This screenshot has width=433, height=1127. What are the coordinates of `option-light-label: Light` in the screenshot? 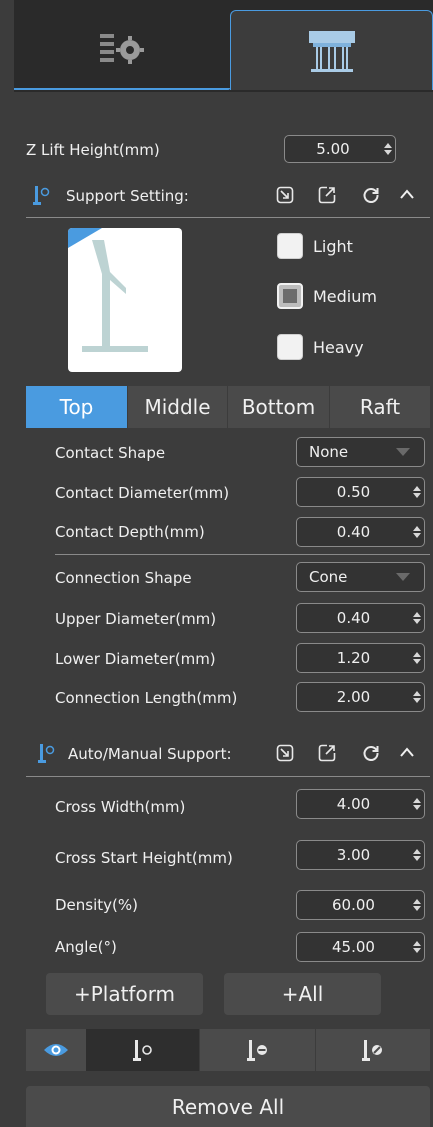 It's located at (333, 246).